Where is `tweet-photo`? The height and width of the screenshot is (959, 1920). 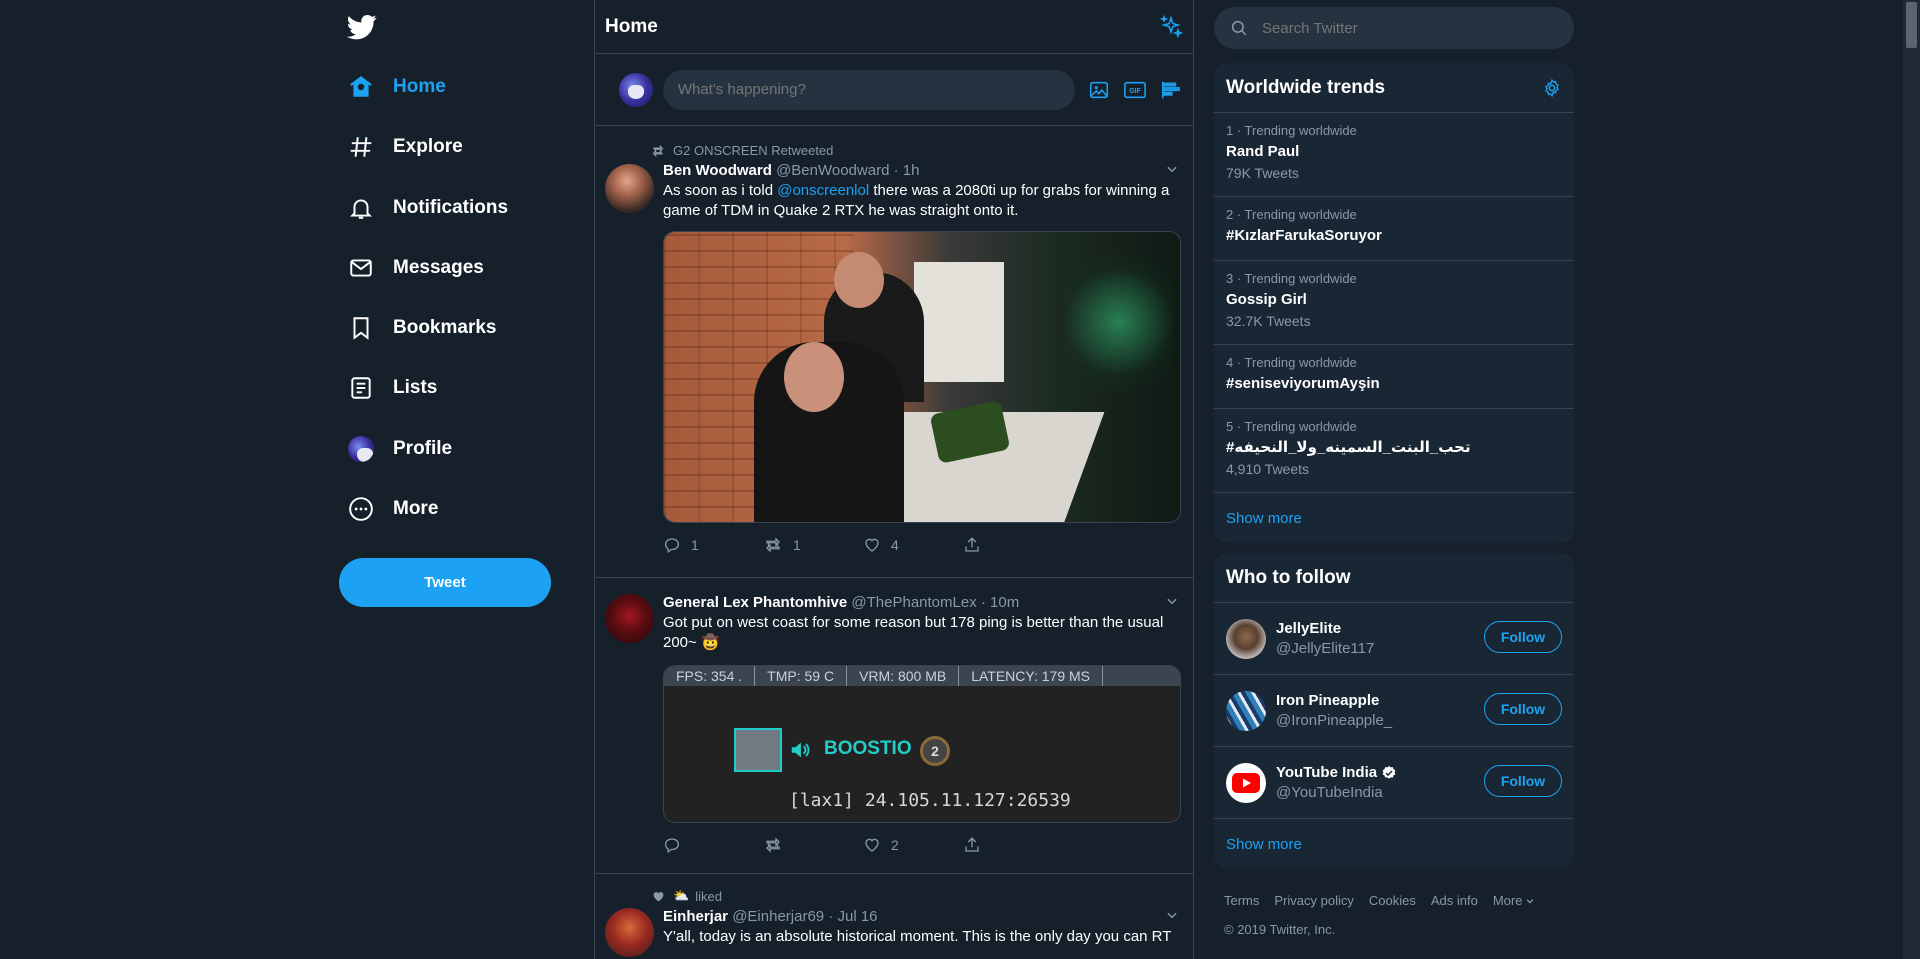 tweet-photo is located at coordinates (922, 377).